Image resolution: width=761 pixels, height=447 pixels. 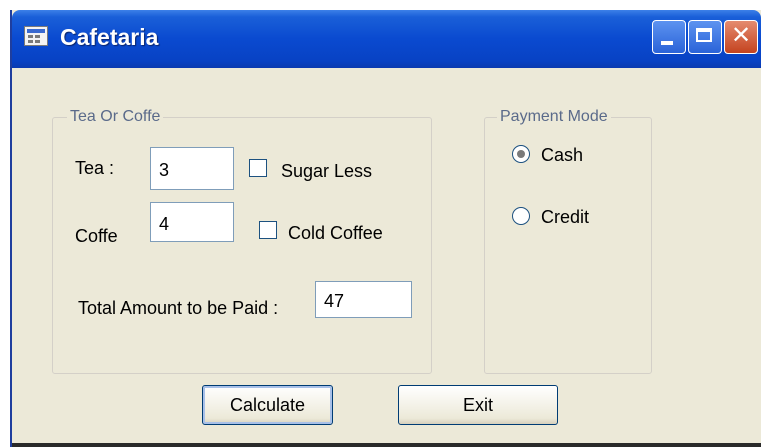 I want to click on title-bar: Cafetaria ✕, so click(x=386, y=39).